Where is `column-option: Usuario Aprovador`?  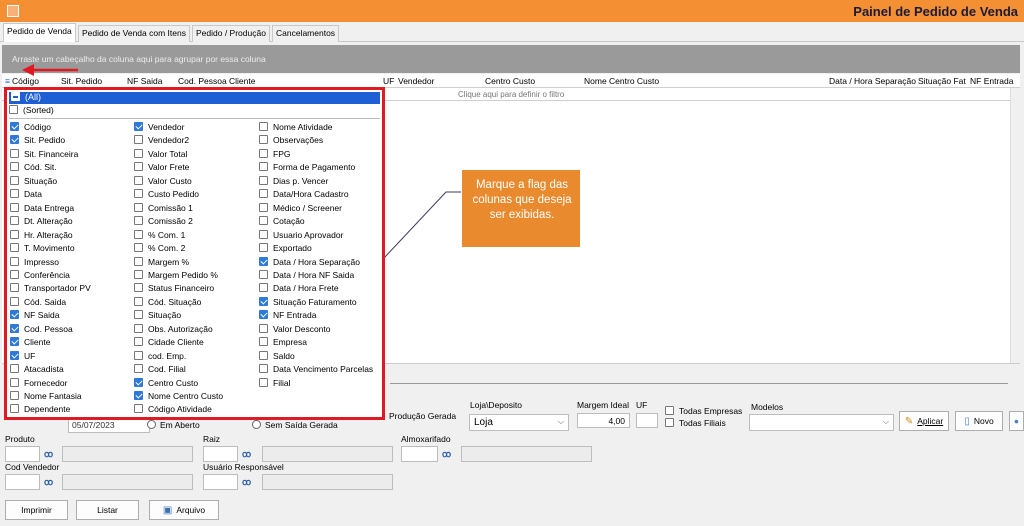
column-option: Usuario Aprovador is located at coordinates (301, 235).